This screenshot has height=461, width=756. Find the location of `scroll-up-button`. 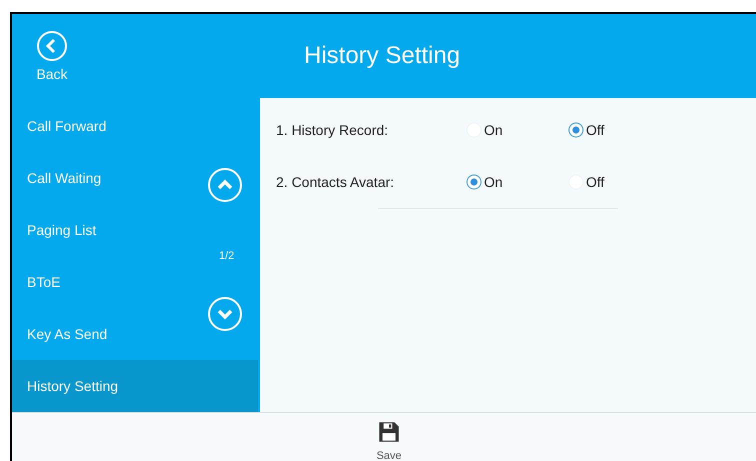

scroll-up-button is located at coordinates (225, 185).